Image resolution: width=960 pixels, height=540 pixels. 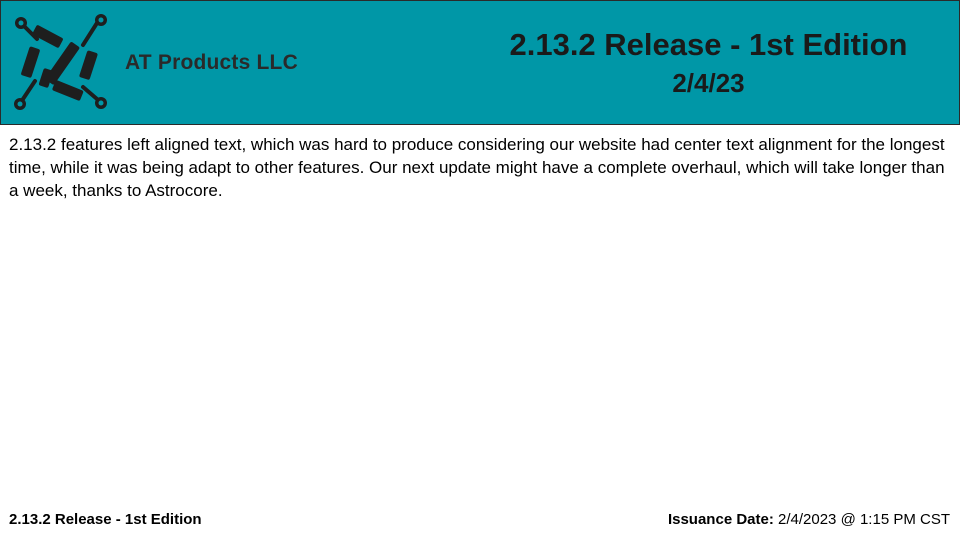 What do you see at coordinates (720, 519) in the screenshot?
I see `issuance-date-label: Issuance Date:` at bounding box center [720, 519].